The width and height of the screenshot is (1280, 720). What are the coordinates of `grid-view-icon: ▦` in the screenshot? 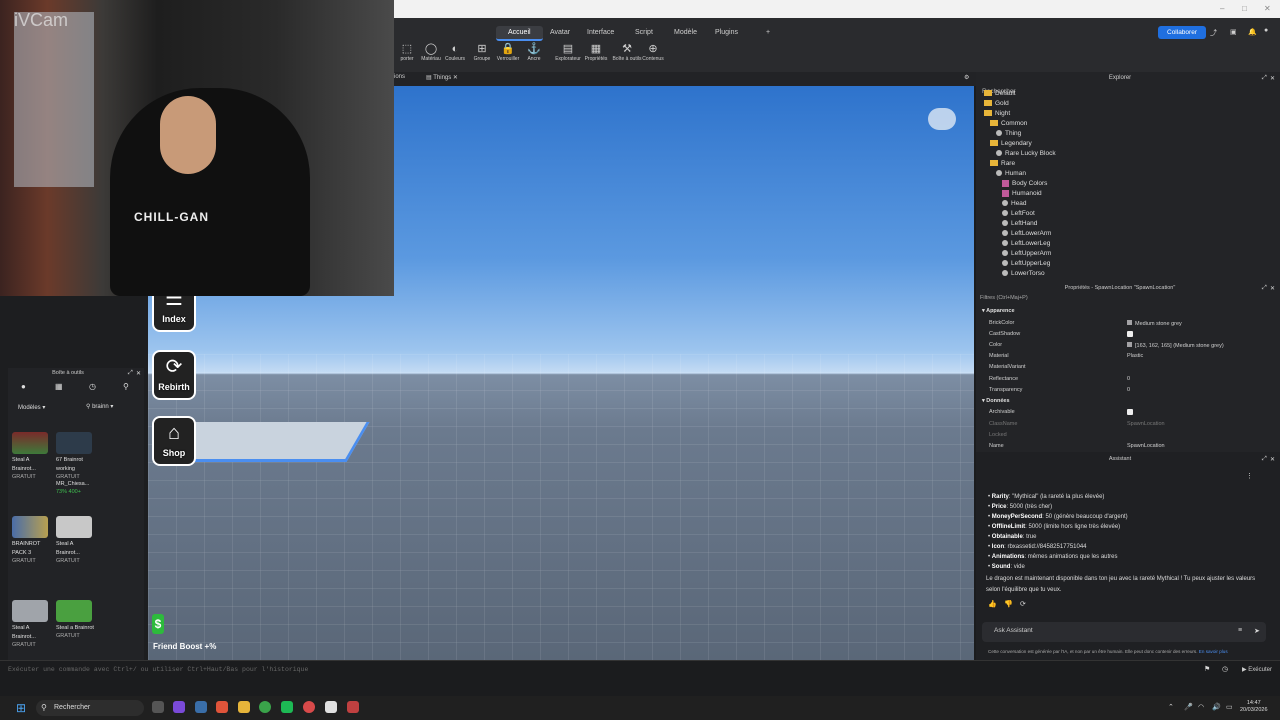 It's located at (59, 386).